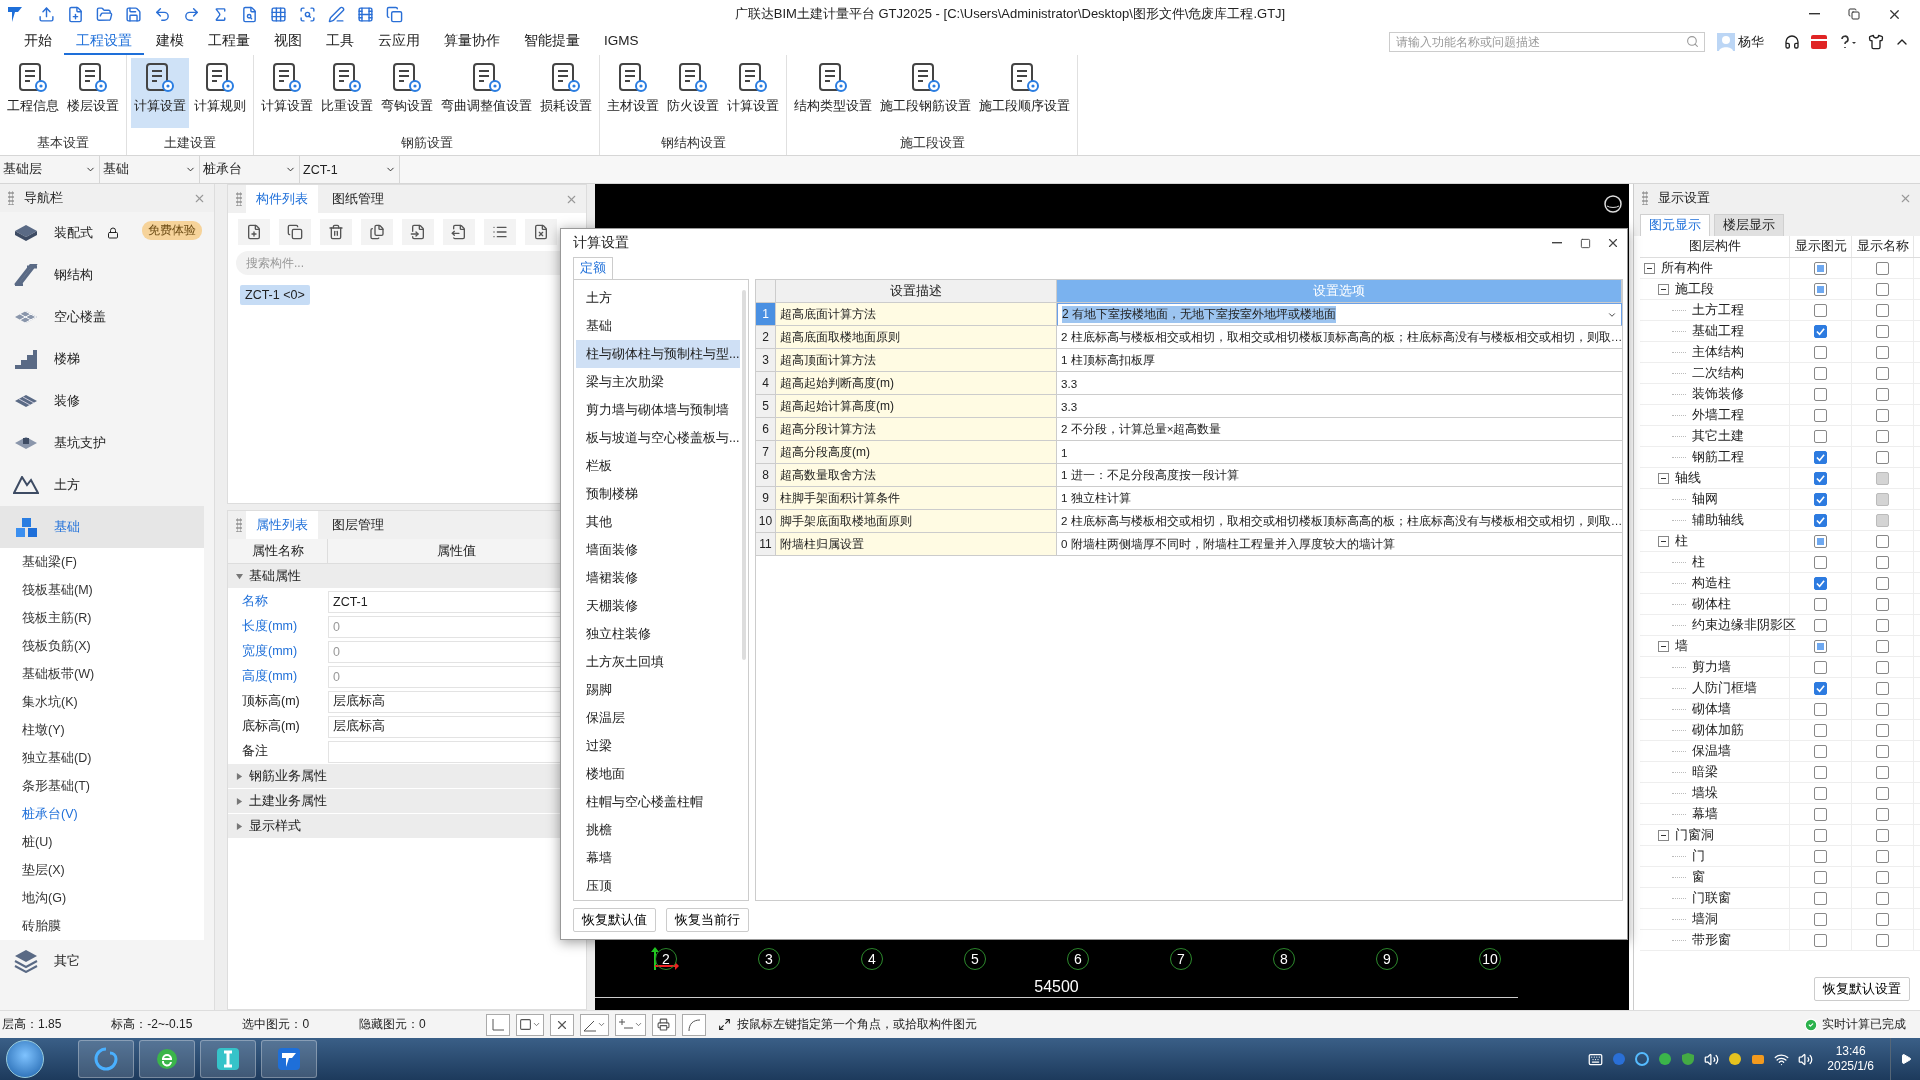 Image resolution: width=1920 pixels, height=1080 pixels. I want to click on upload-icon, so click(46, 14).